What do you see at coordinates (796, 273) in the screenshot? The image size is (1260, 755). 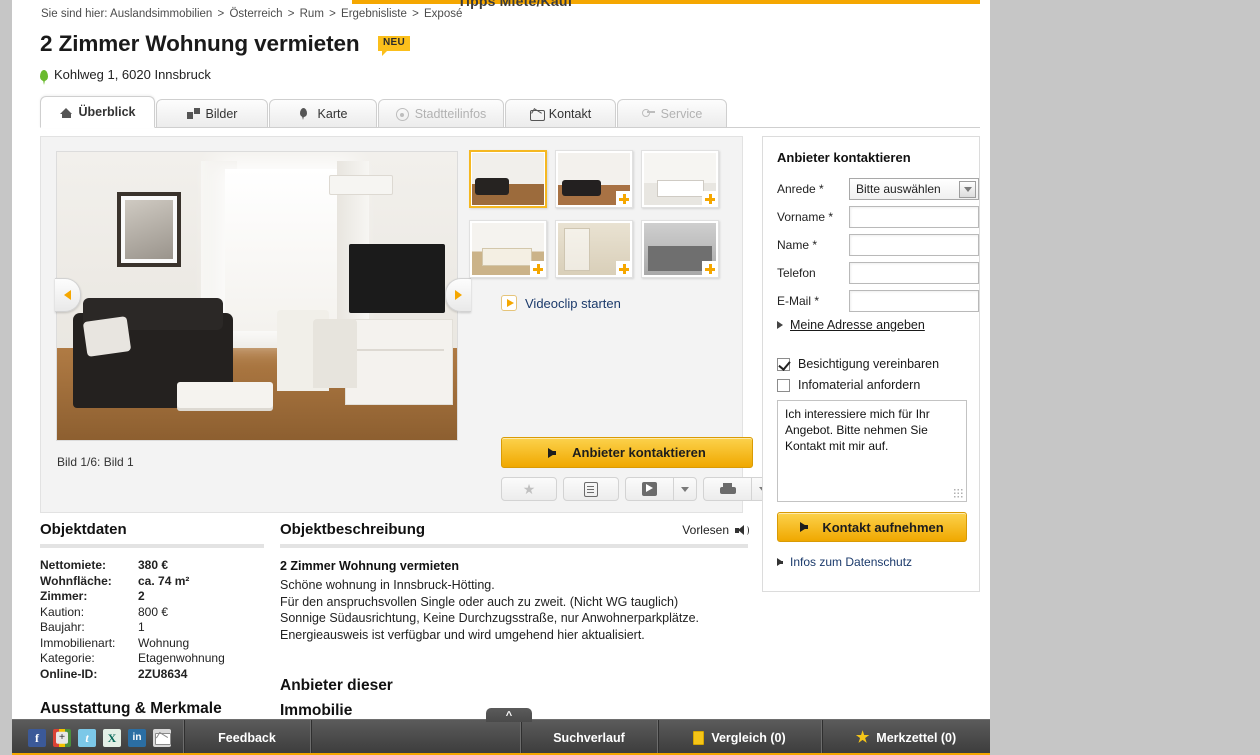 I see `field-label: Telefon` at bounding box center [796, 273].